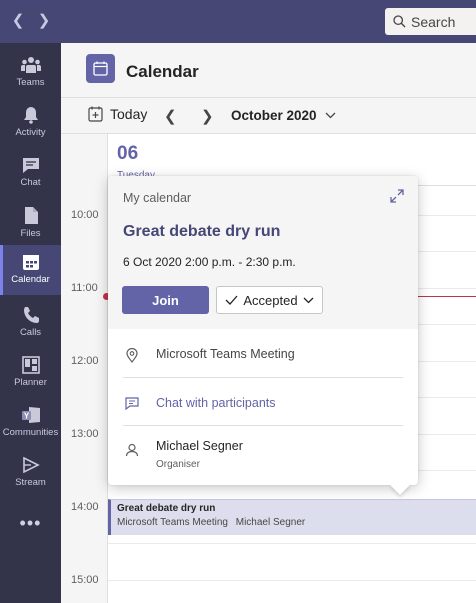 The image size is (476, 603). I want to click on rail-item-files: Files, so click(30, 223).